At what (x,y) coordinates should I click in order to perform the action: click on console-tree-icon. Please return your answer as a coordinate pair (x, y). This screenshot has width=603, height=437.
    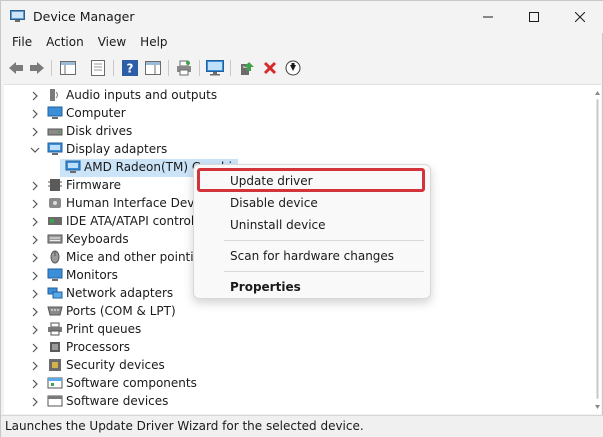
    Looking at the image, I should click on (68, 68).